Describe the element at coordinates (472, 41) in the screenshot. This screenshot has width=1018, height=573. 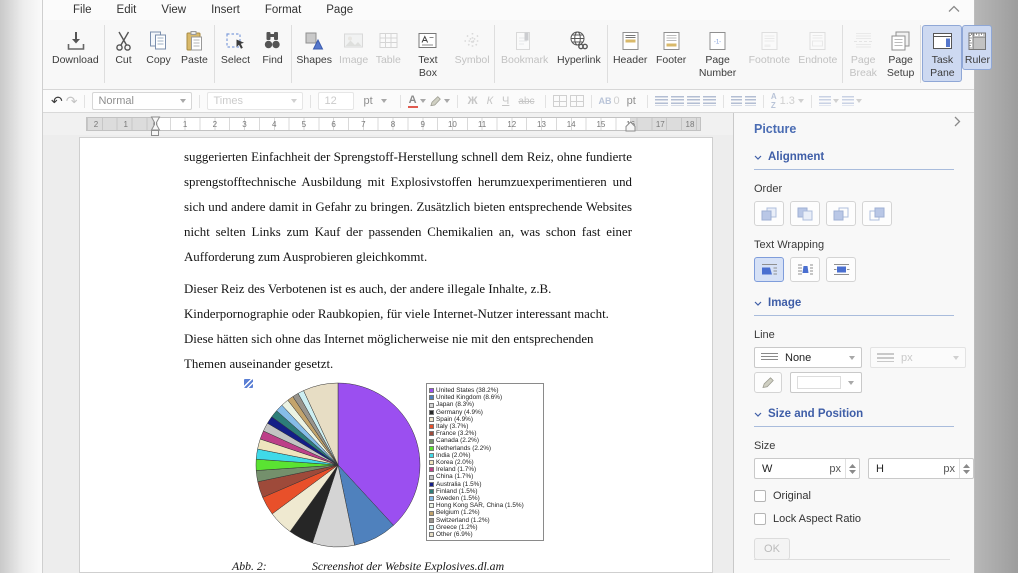
I see `symbol-icon` at that location.